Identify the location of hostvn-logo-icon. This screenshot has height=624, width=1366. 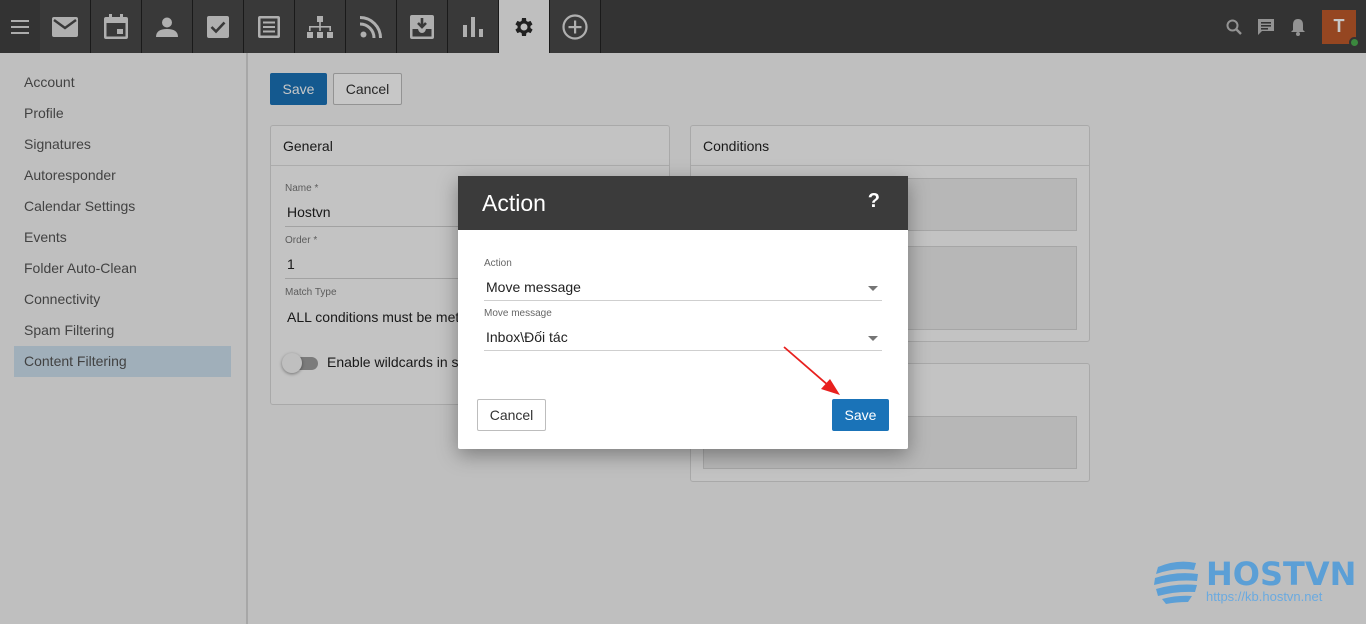
(1176, 582).